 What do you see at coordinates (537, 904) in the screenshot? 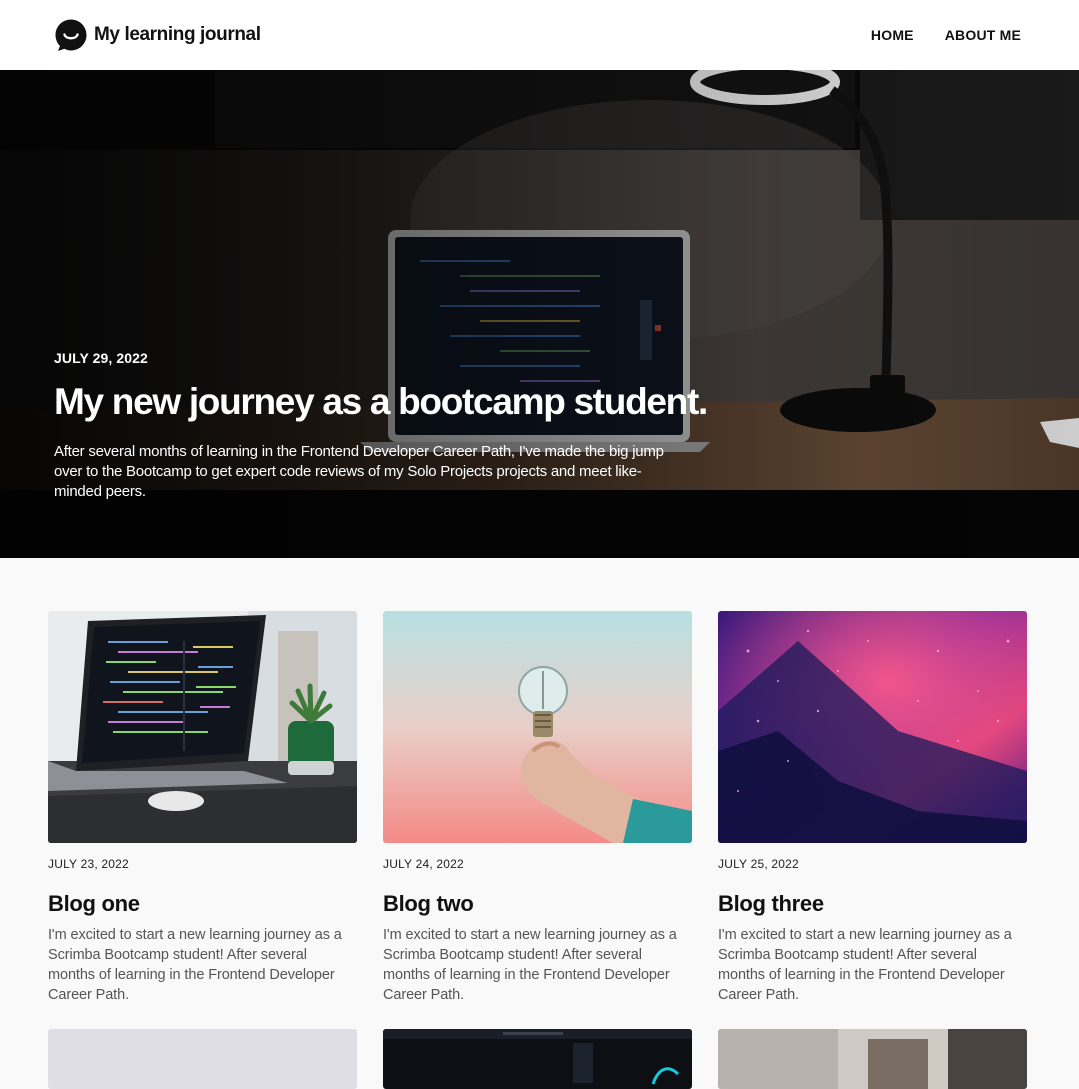
I see `post-title: Blog two` at bounding box center [537, 904].